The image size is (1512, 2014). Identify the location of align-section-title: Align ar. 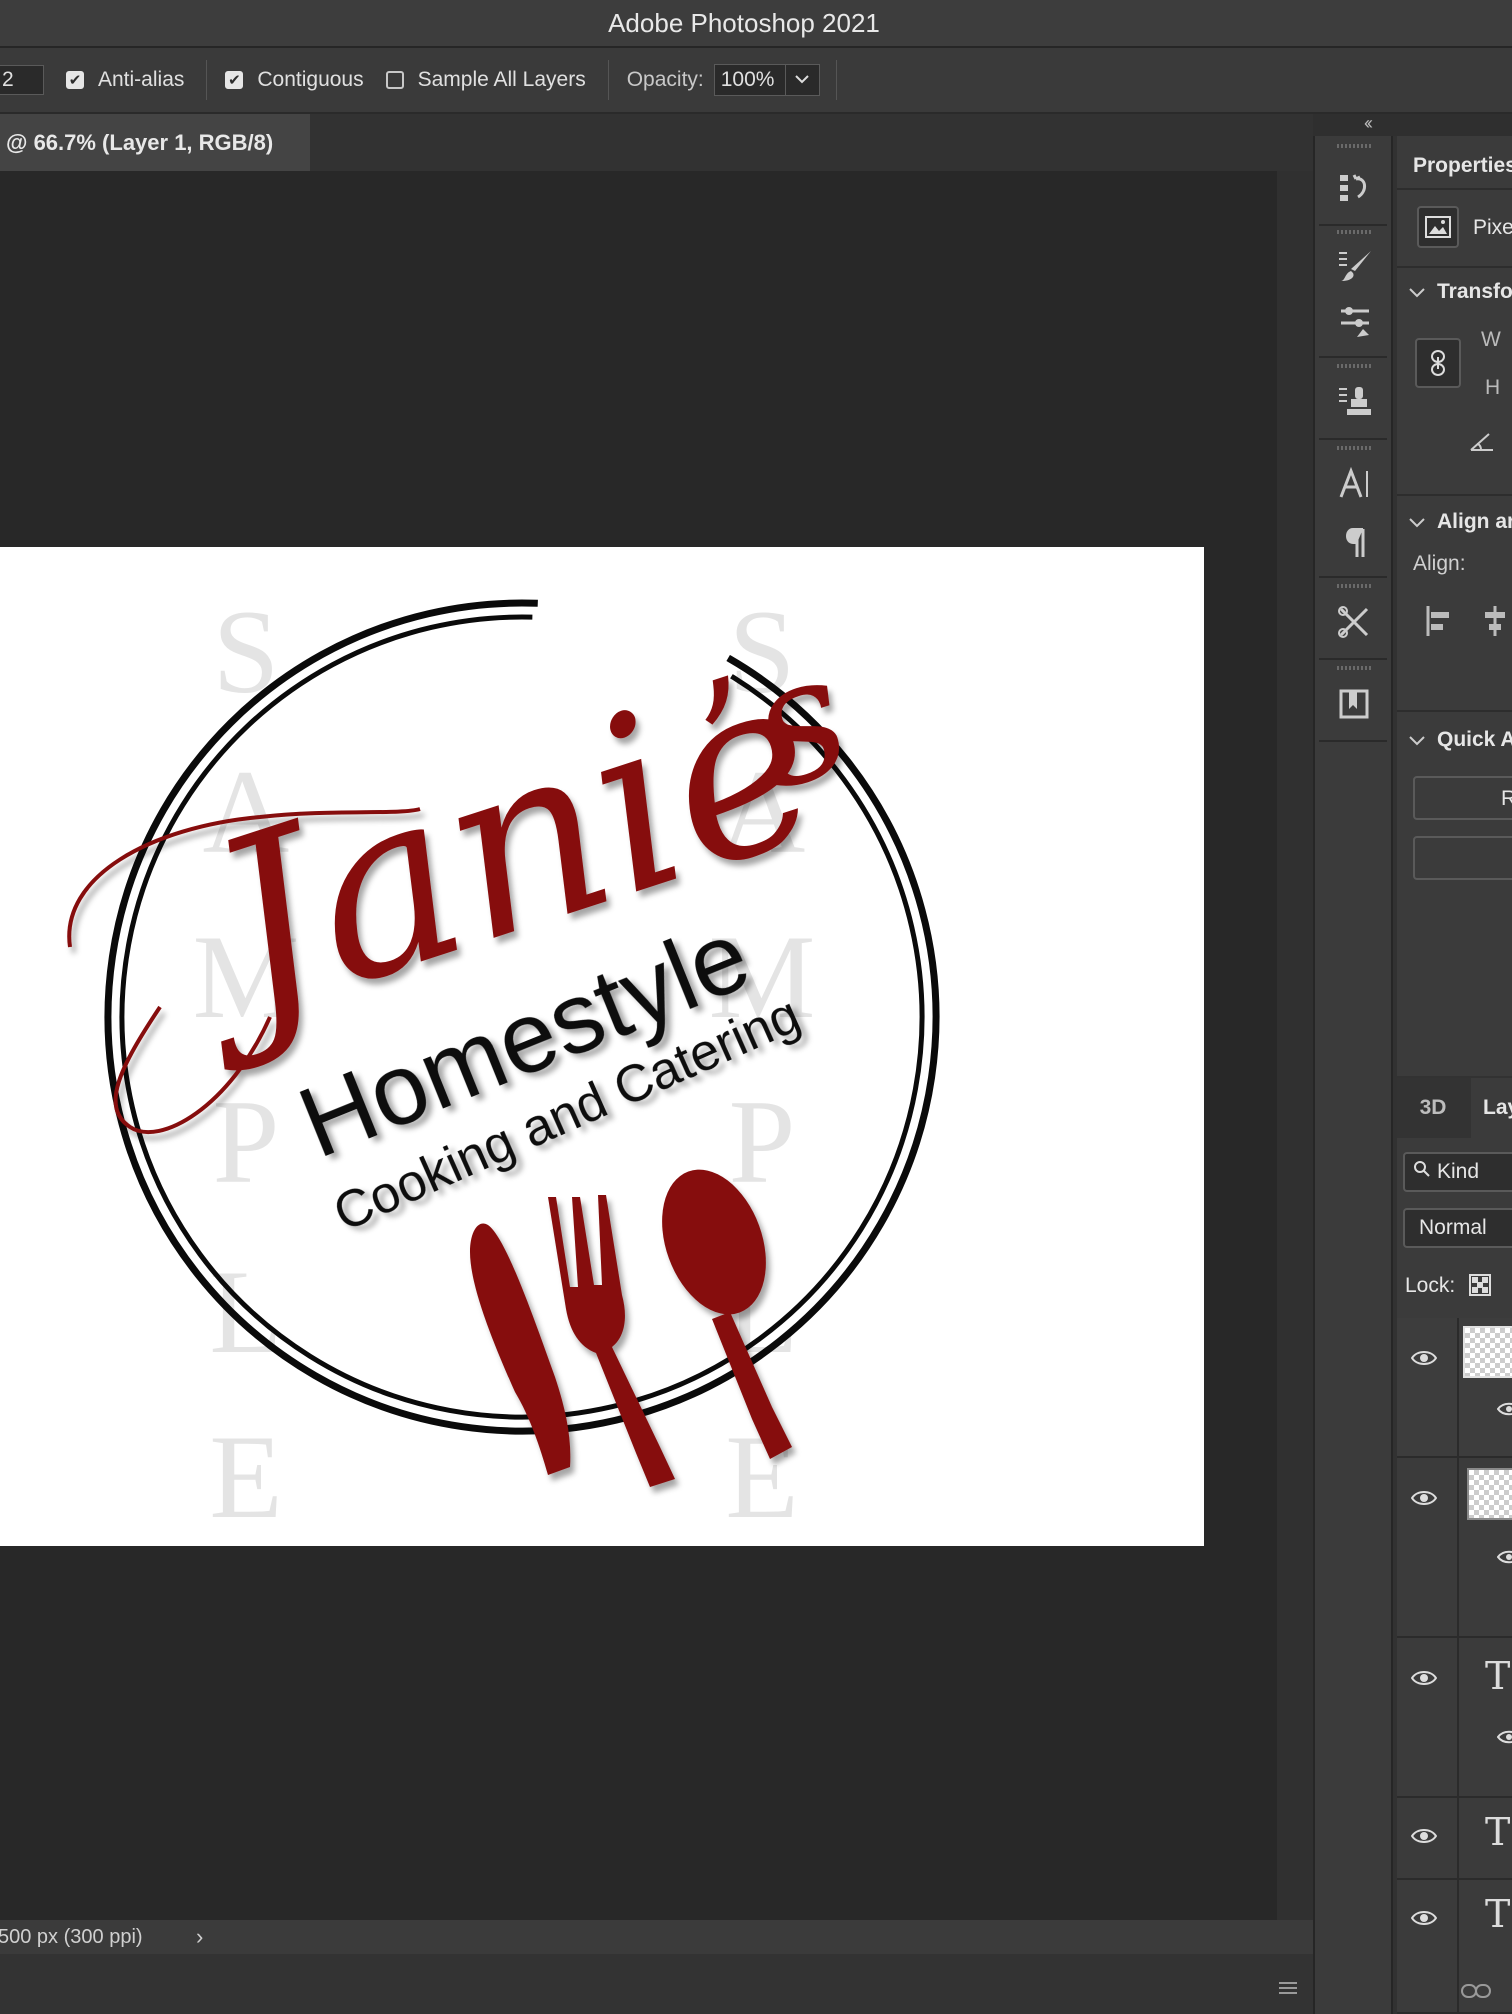
(1474, 522).